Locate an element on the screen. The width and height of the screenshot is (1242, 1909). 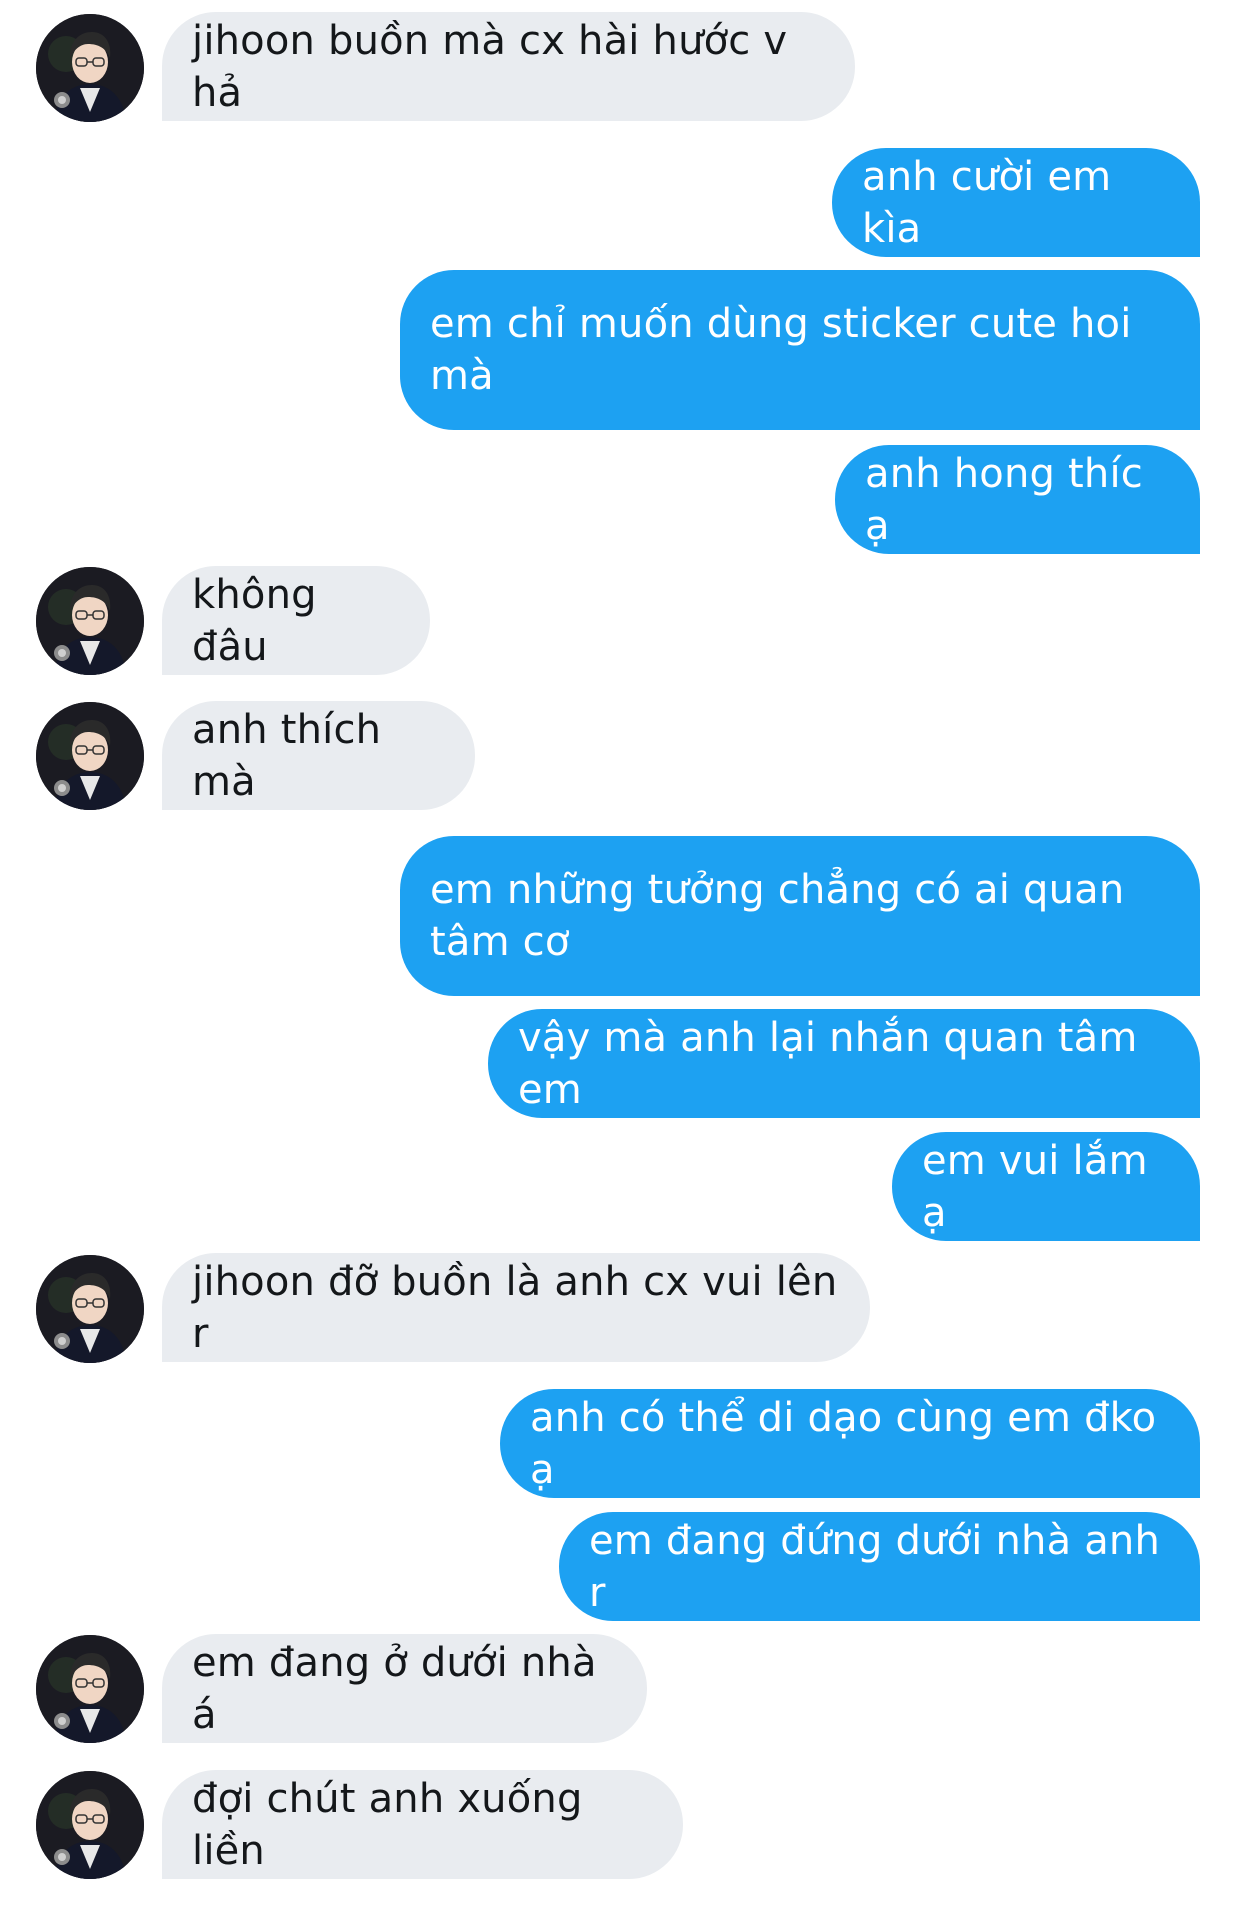
incoming-message-bubble: jihoon buồn mà cx hài hước v hả is located at coordinates (508, 66).